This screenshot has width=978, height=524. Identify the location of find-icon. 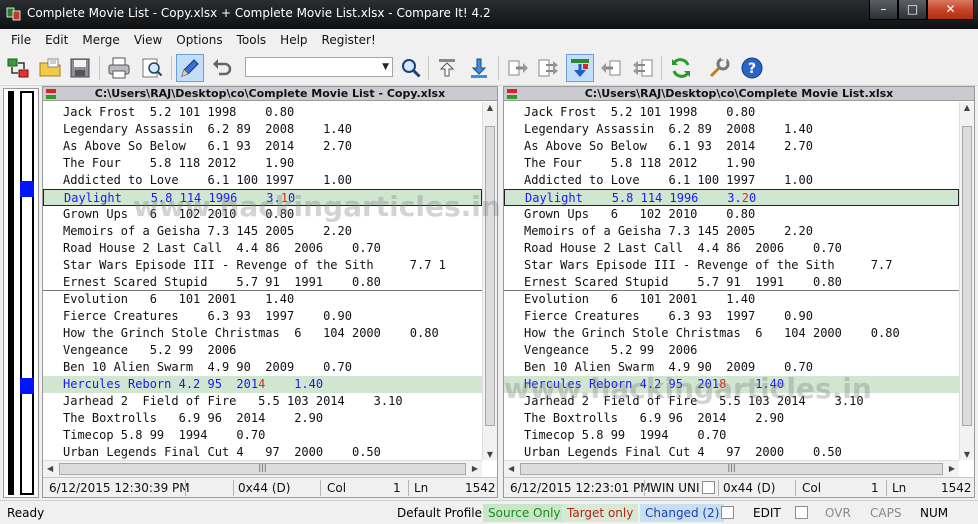
(152, 68).